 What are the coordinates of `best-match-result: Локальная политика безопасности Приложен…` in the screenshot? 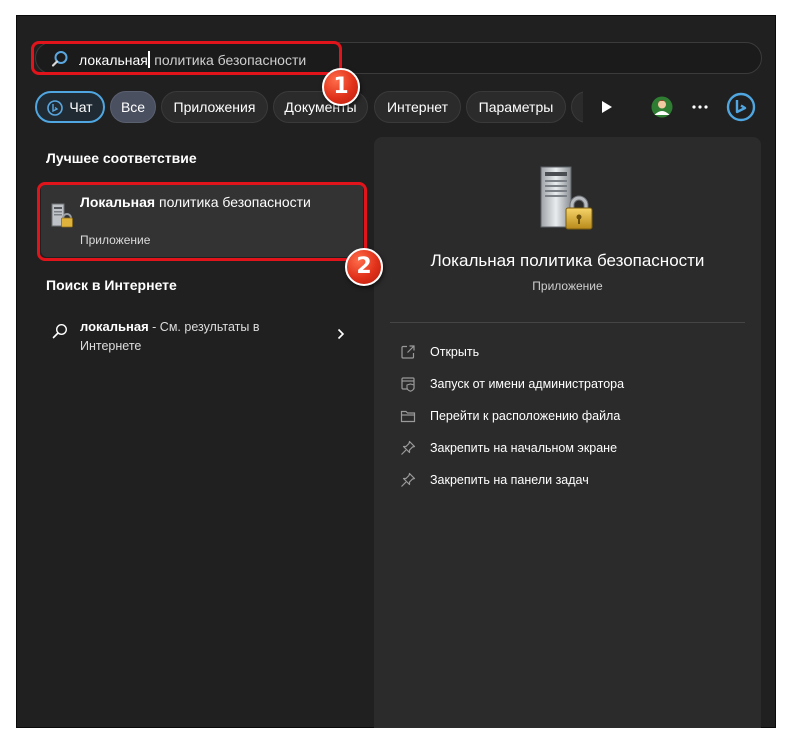 It's located at (202, 220).